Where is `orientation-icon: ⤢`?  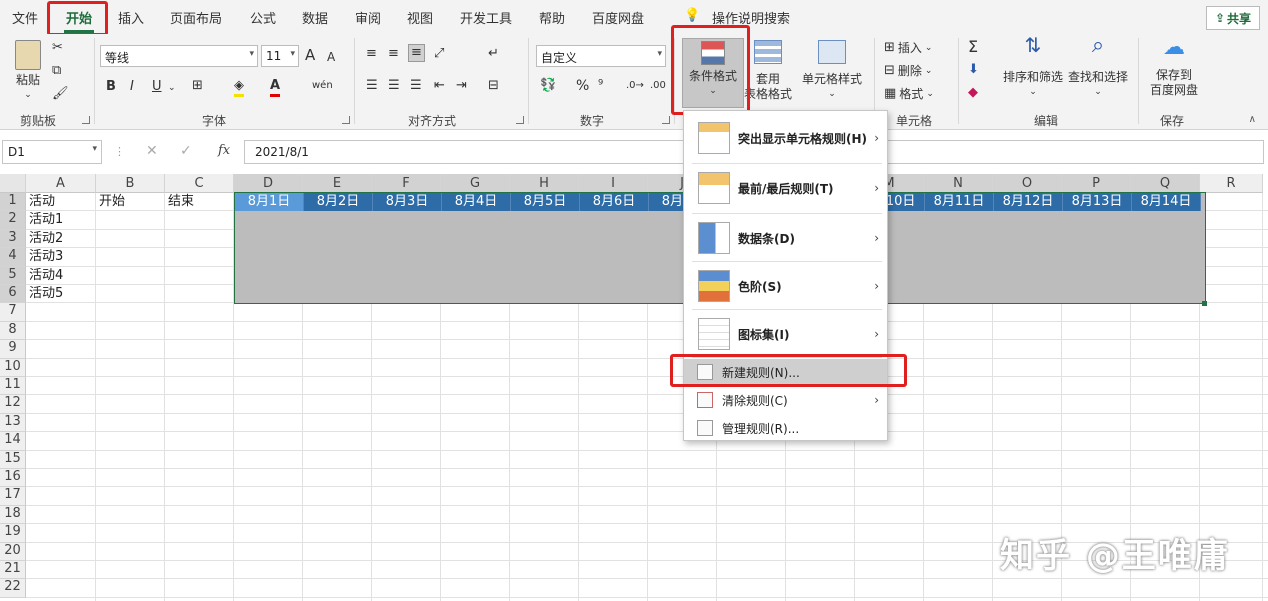
orientation-icon: ⤢ is located at coordinates (439, 54).